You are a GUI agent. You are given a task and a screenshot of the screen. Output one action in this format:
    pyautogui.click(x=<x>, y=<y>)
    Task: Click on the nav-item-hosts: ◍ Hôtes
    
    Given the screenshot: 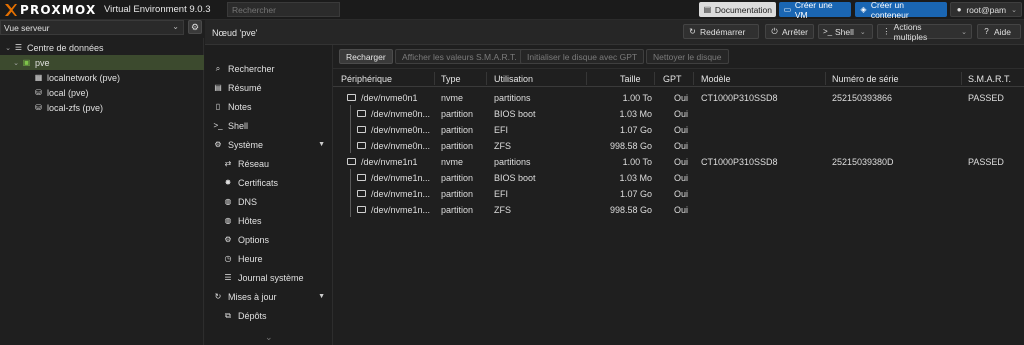 What is the action you would take?
    pyautogui.click(x=269, y=220)
    